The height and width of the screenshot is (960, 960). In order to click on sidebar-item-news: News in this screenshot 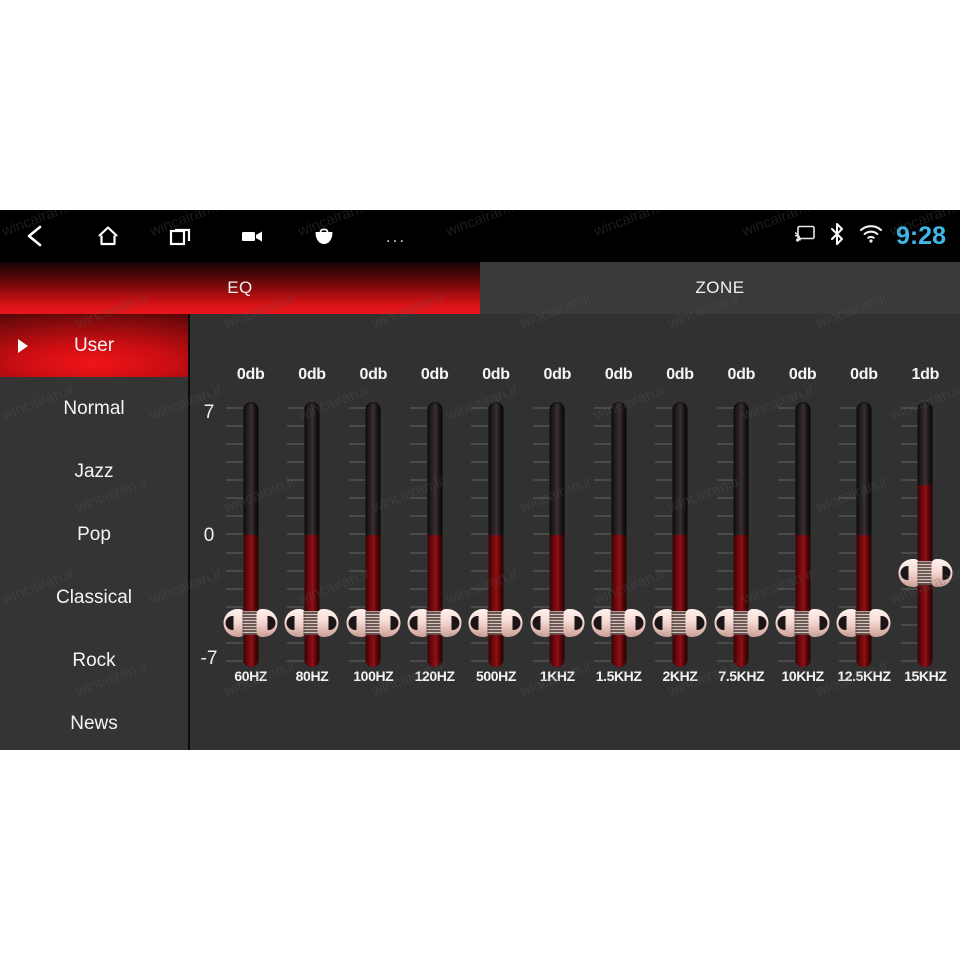, I will do `click(94, 721)`.